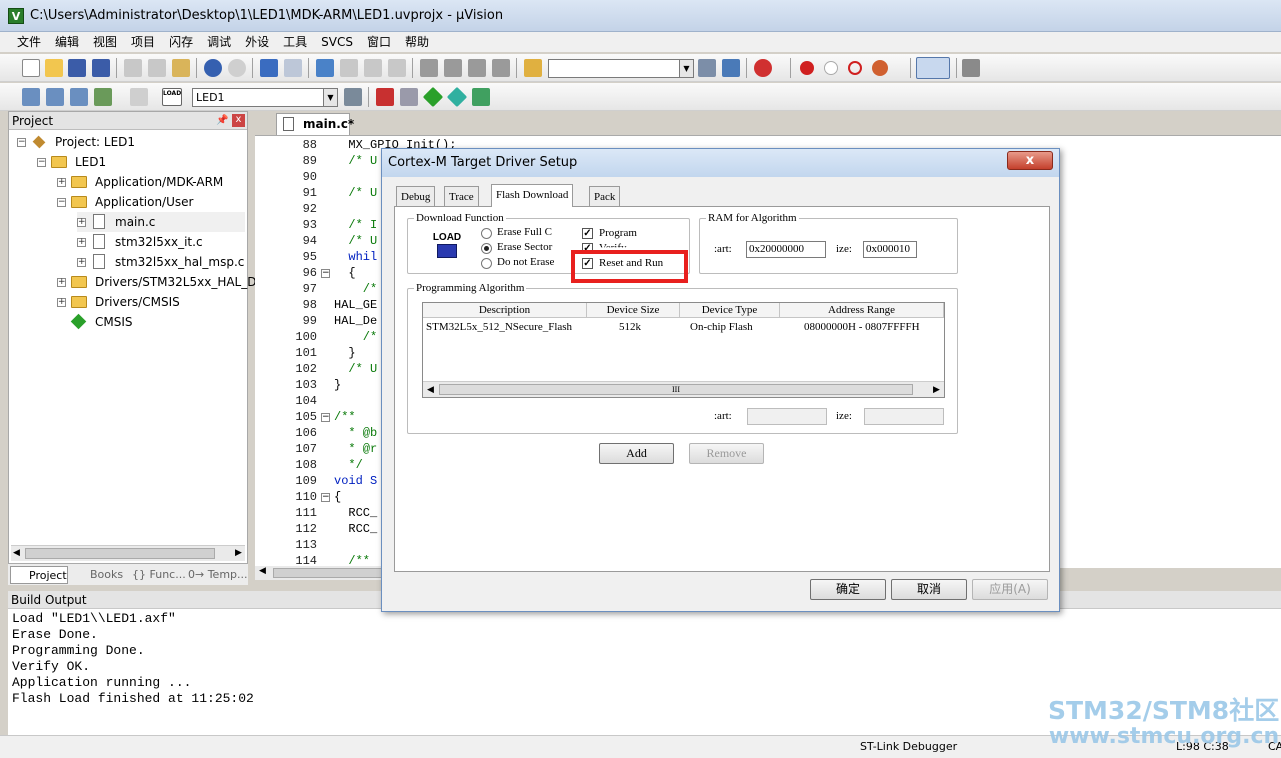 This screenshot has height=758, width=1281. What do you see at coordinates (683, 389) in the screenshot?
I see `table-h-scrollbar: ◀ III ▶` at bounding box center [683, 389].